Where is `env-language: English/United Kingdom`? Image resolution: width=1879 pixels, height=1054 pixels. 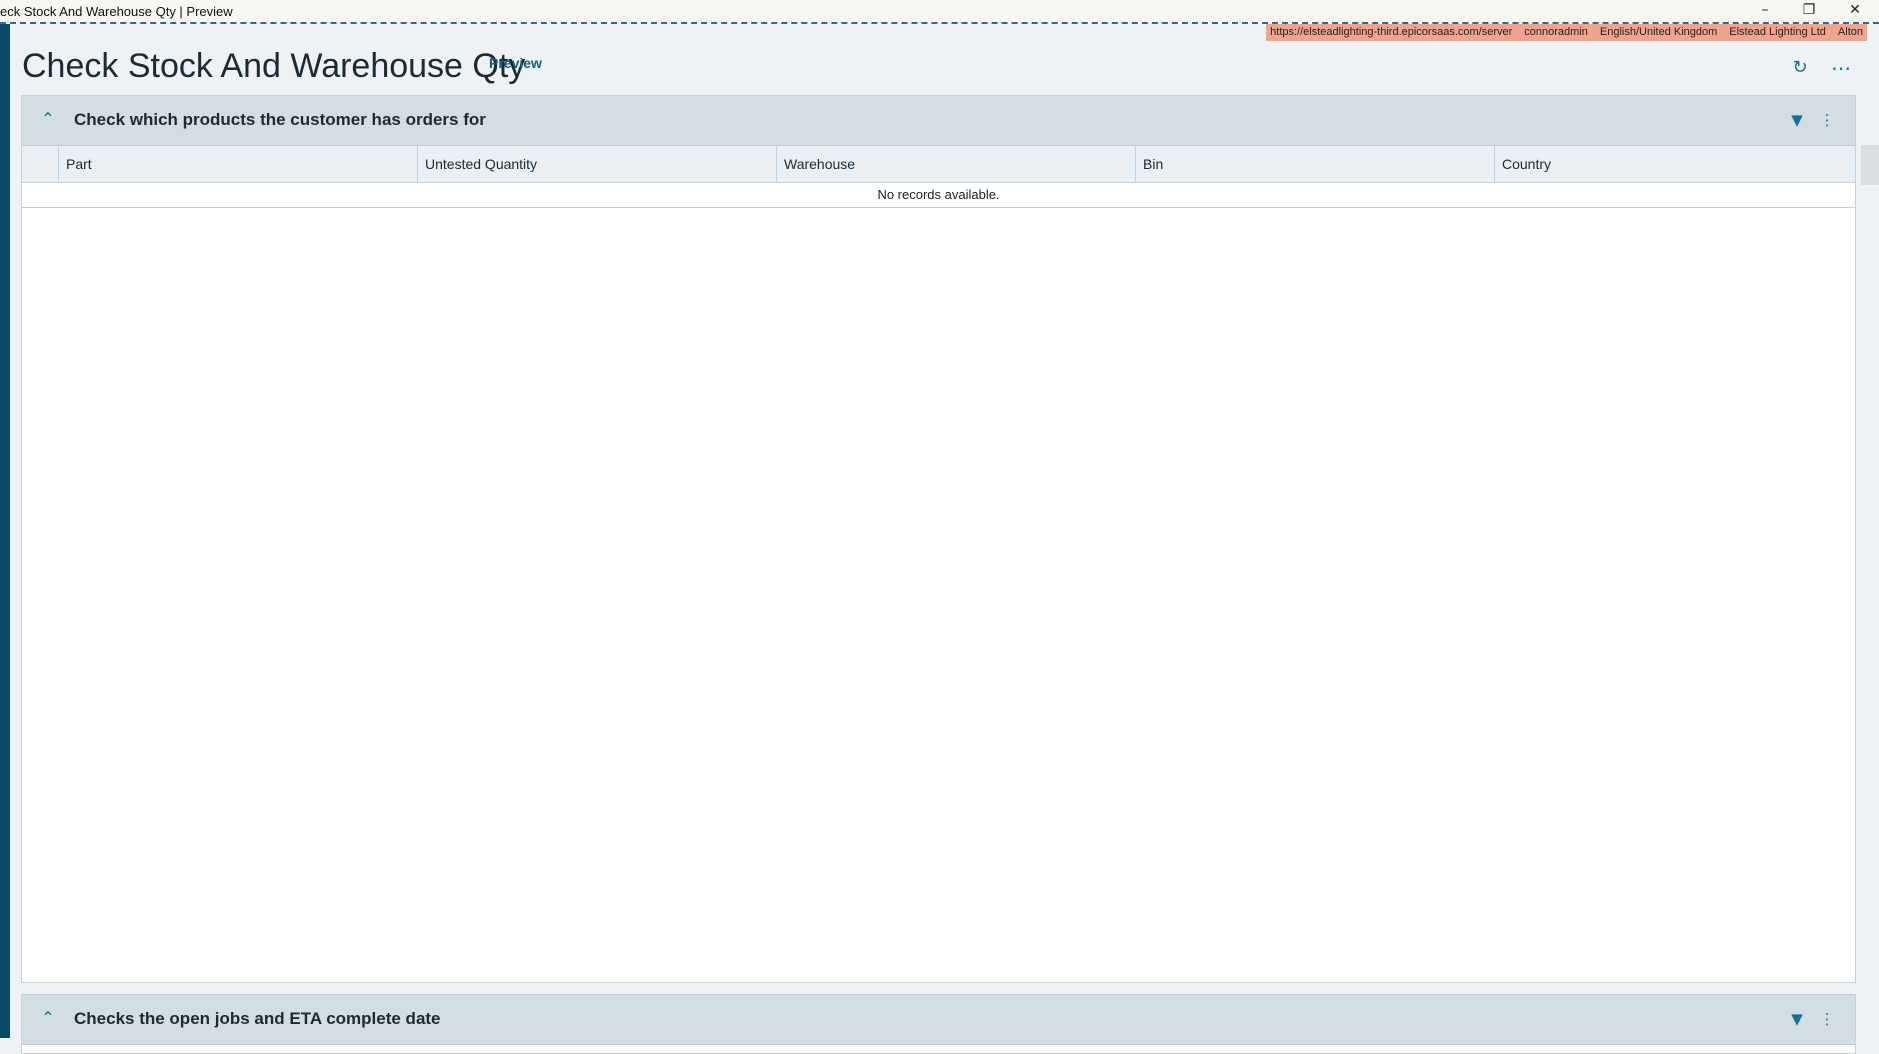 env-language: English/United Kingdom is located at coordinates (1658, 32).